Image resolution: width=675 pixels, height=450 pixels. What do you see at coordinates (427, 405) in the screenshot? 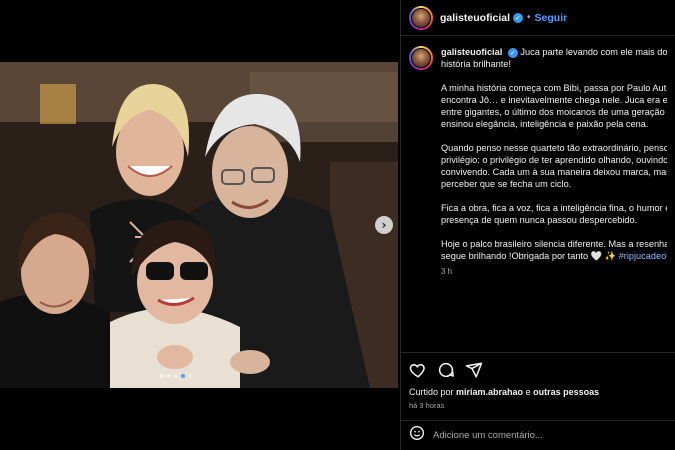
I see `post-timestamp: há 3 horas` at bounding box center [427, 405].